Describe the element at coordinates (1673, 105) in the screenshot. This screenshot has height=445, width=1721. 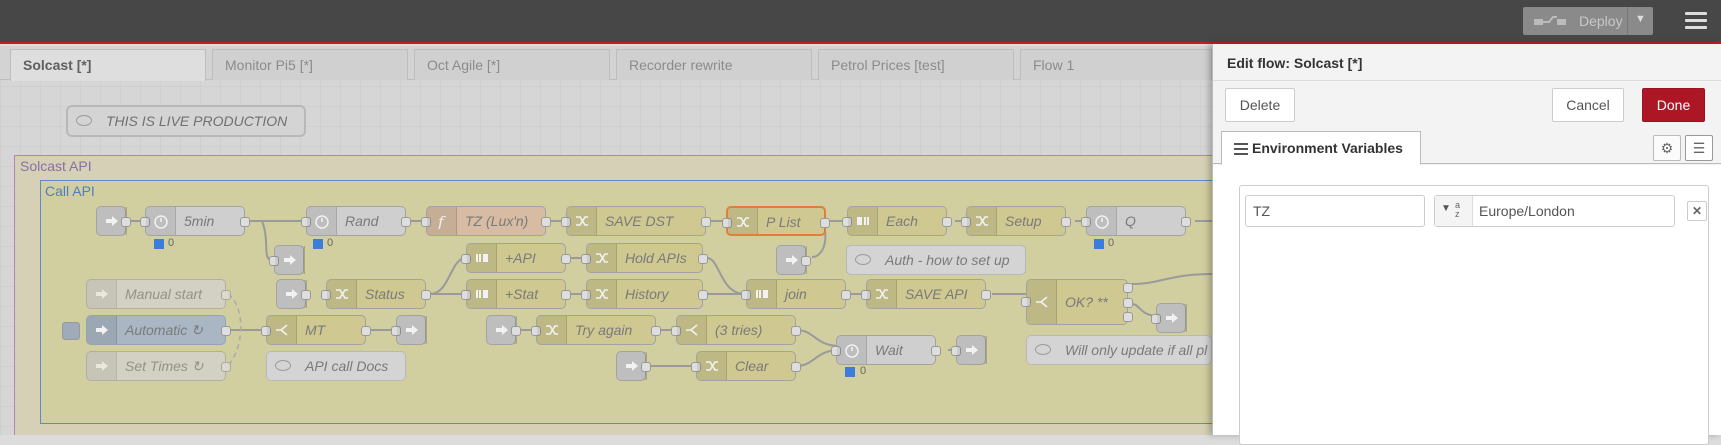
I see `done-button: Done` at that location.